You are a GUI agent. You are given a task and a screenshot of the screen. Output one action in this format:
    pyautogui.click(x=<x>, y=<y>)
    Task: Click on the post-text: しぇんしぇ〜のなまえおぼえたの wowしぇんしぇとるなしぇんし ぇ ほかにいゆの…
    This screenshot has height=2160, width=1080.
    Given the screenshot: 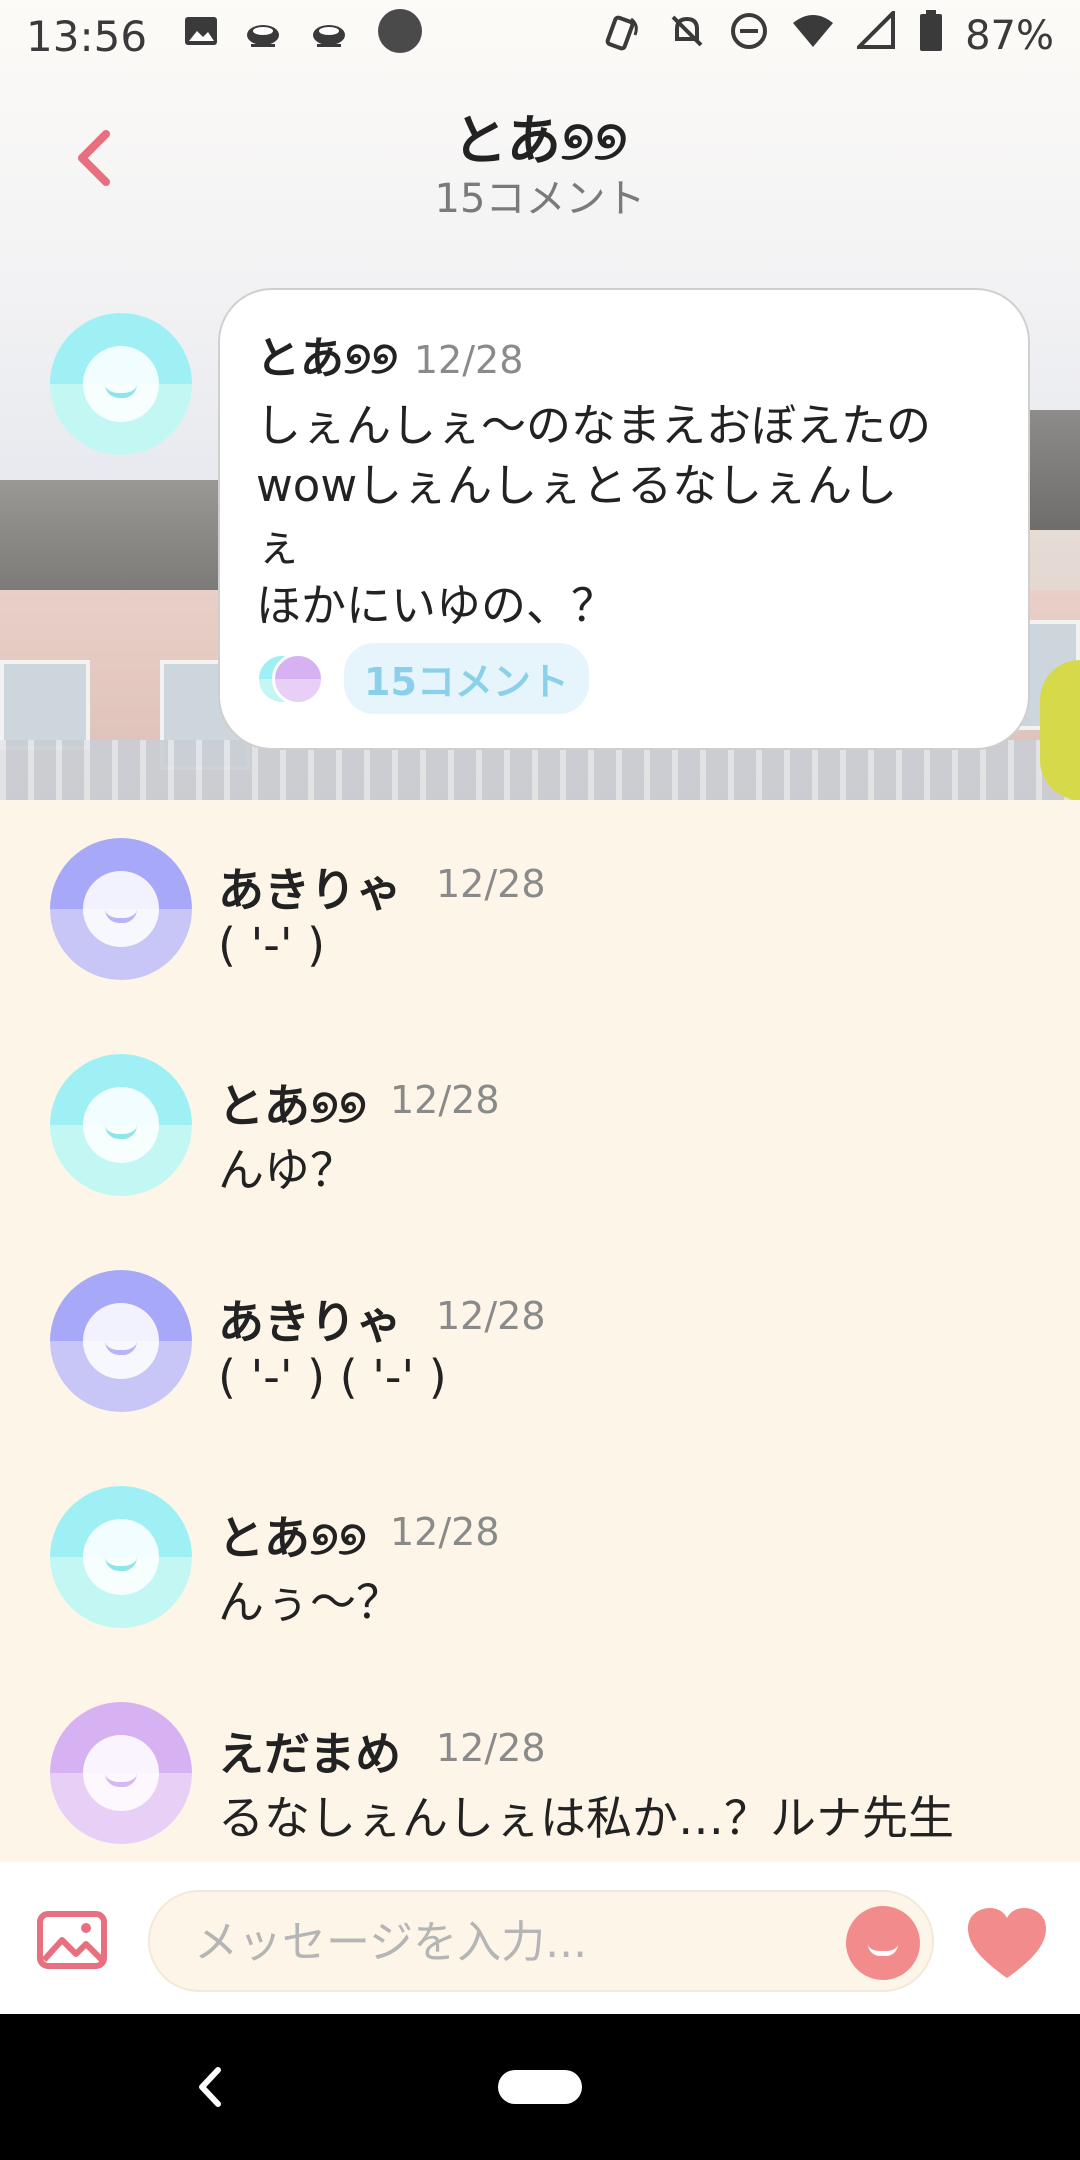 What is the action you would take?
    pyautogui.click(x=594, y=515)
    